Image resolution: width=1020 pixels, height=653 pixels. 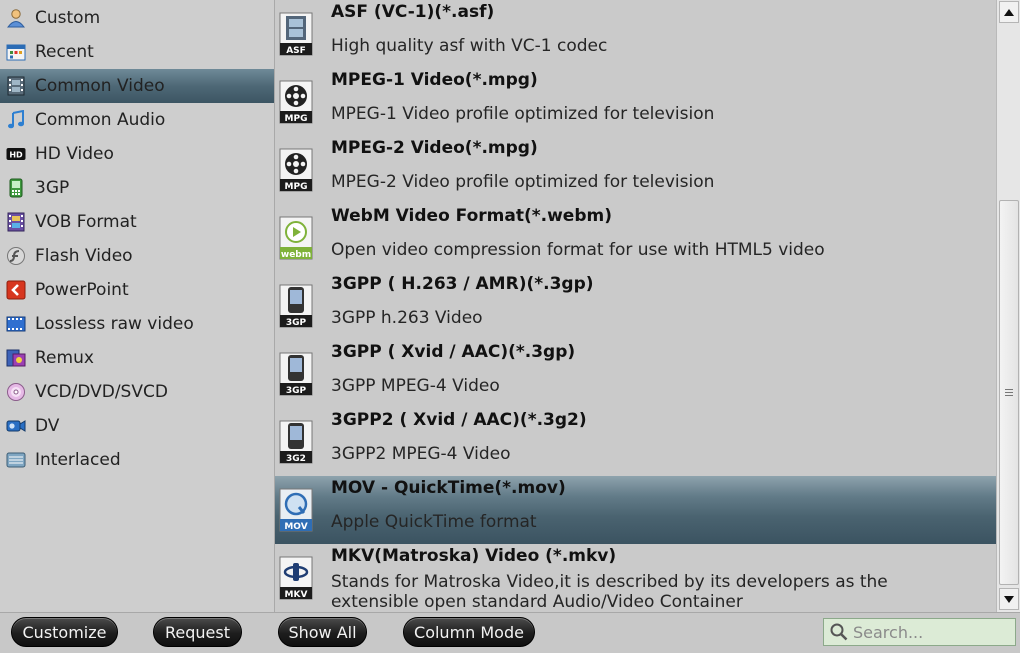 What do you see at coordinates (114, 324) in the screenshot?
I see `category-label: Lossless raw video` at bounding box center [114, 324].